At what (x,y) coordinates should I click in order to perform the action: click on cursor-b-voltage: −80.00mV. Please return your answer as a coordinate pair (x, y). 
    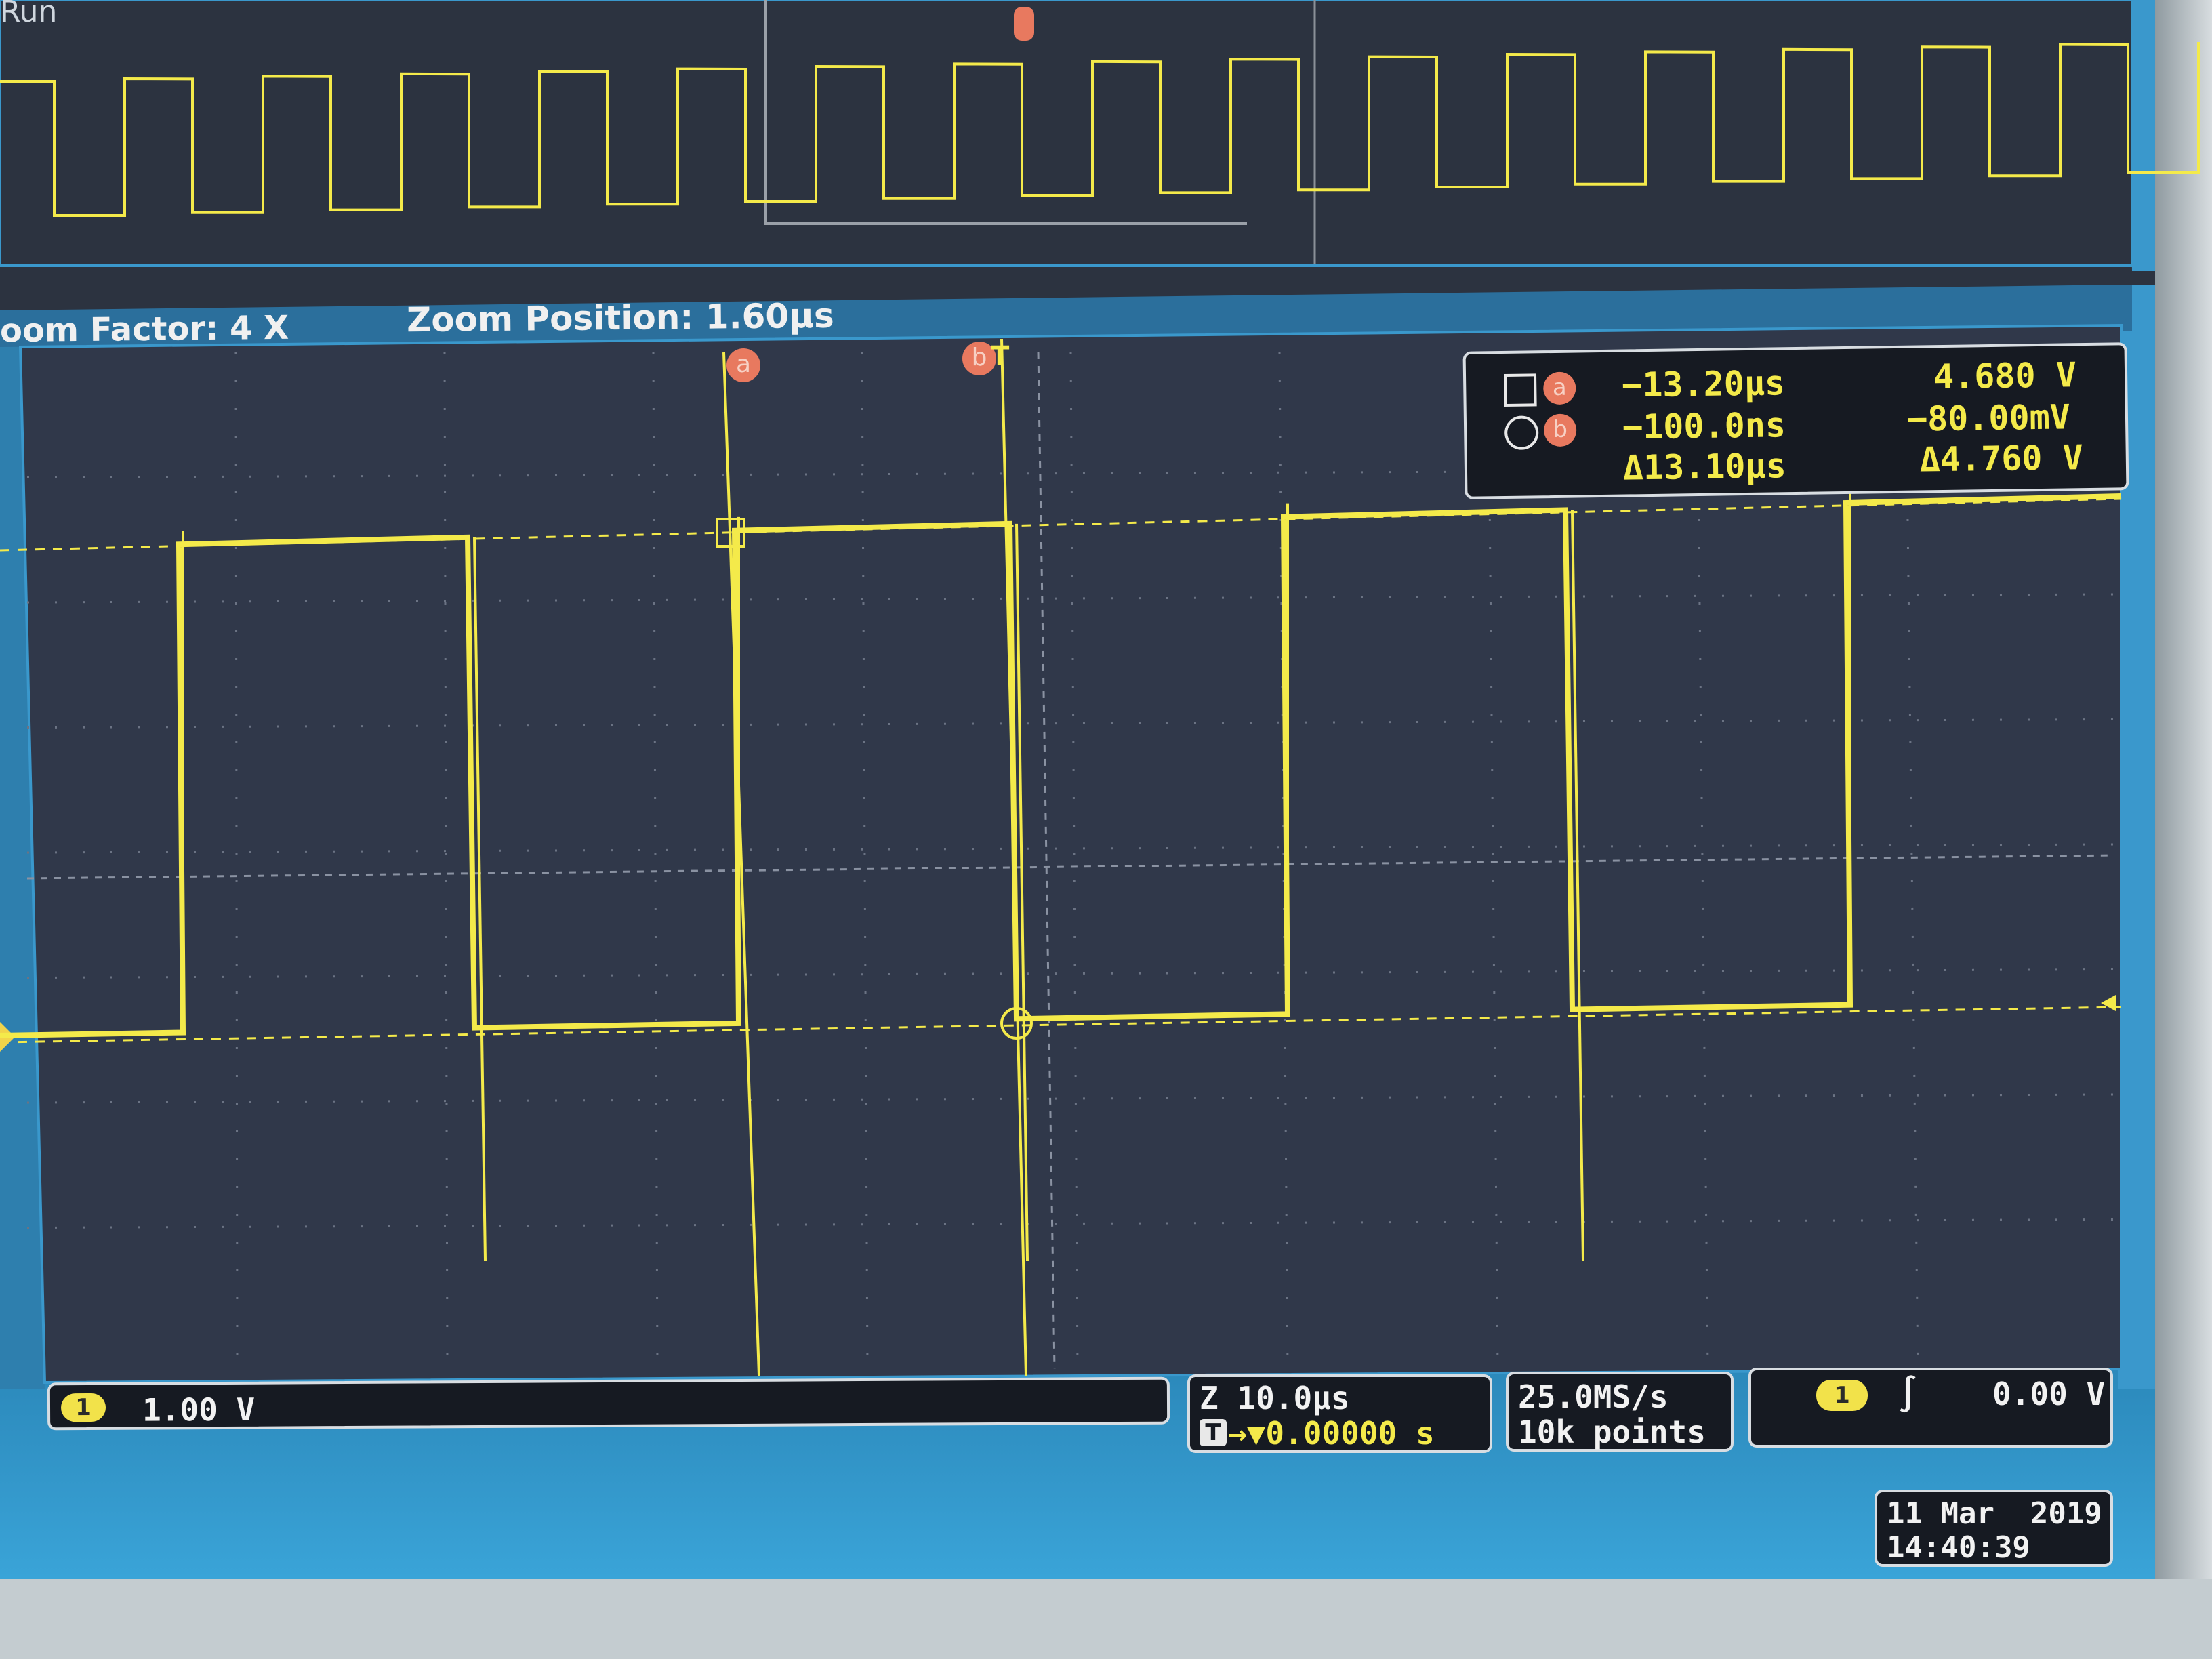
    Looking at the image, I should click on (1989, 418).